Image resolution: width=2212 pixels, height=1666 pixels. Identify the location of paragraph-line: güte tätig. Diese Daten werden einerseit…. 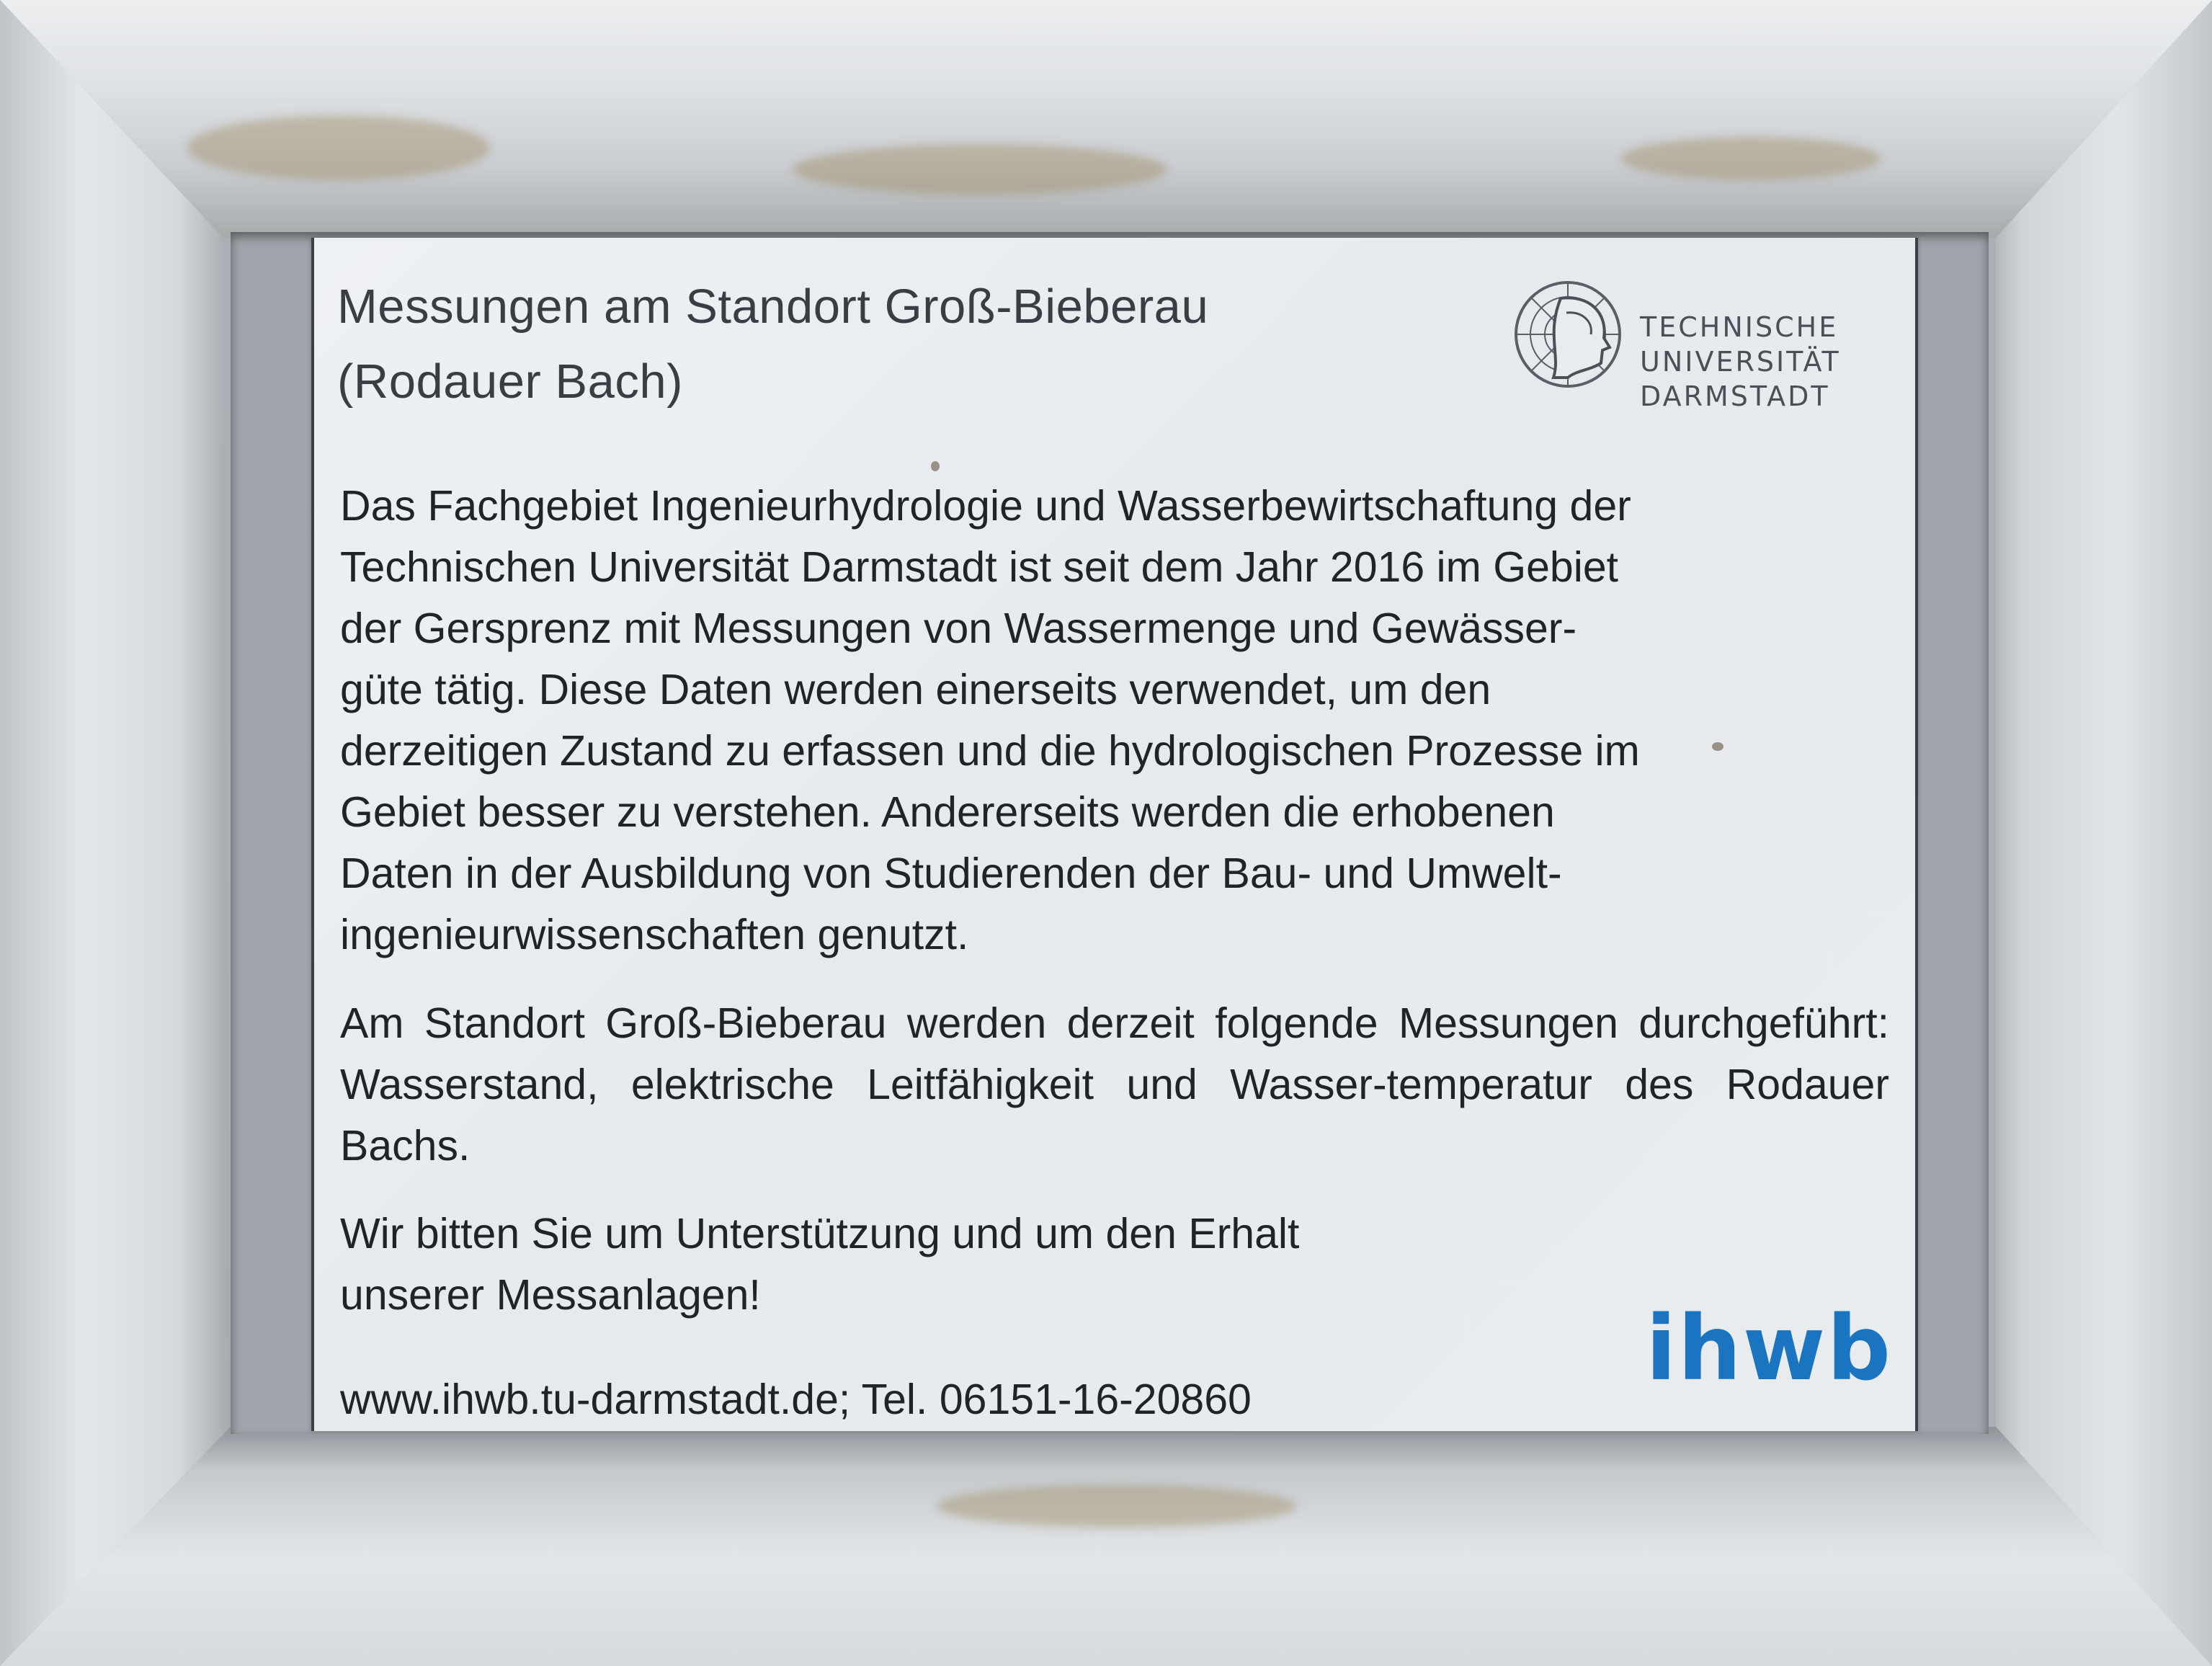
(916, 689).